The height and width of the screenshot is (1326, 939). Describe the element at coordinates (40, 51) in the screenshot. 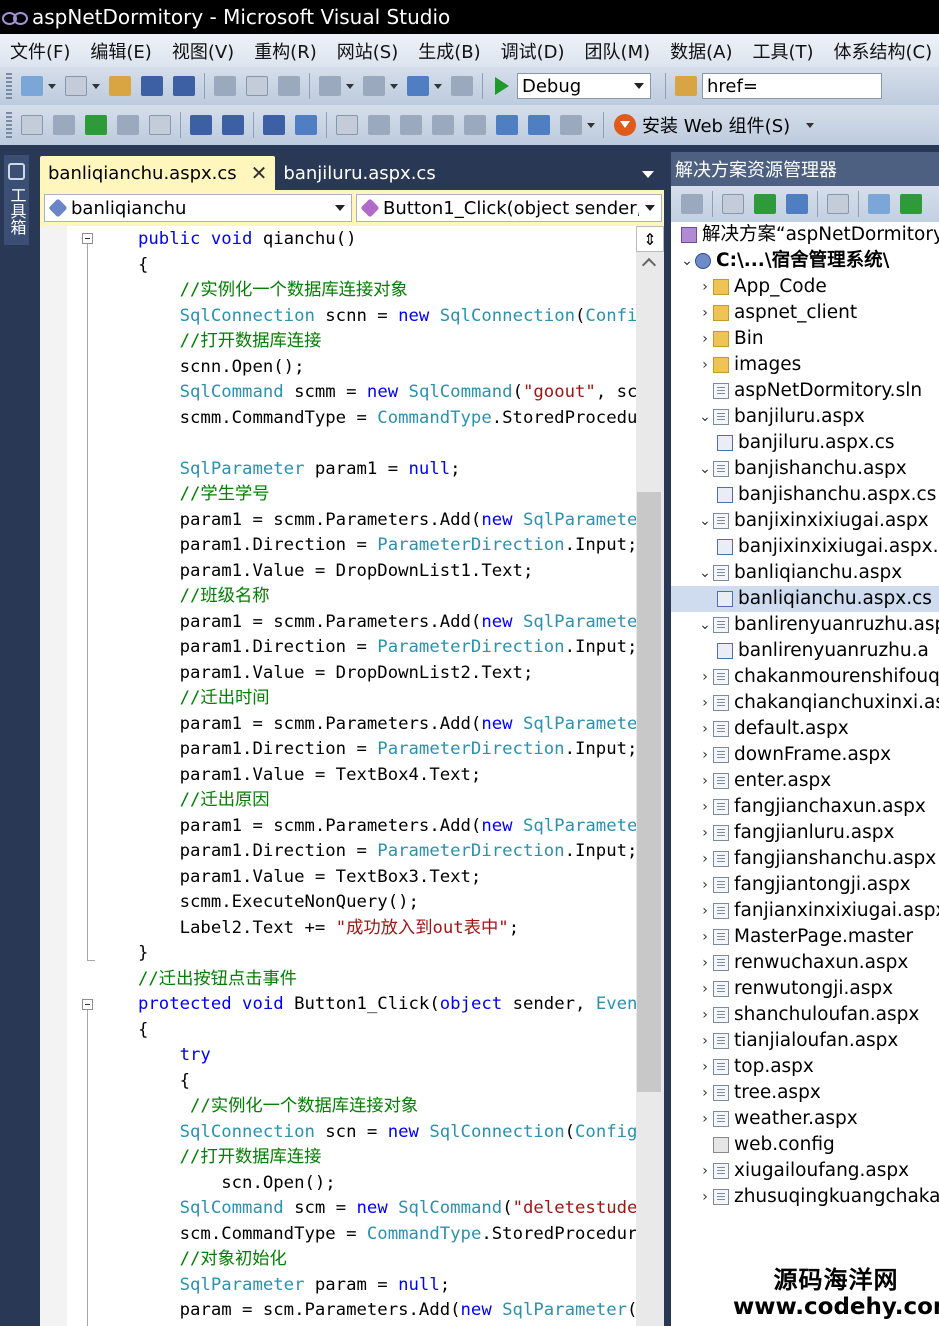

I see `menu-item: 文件(F)` at that location.